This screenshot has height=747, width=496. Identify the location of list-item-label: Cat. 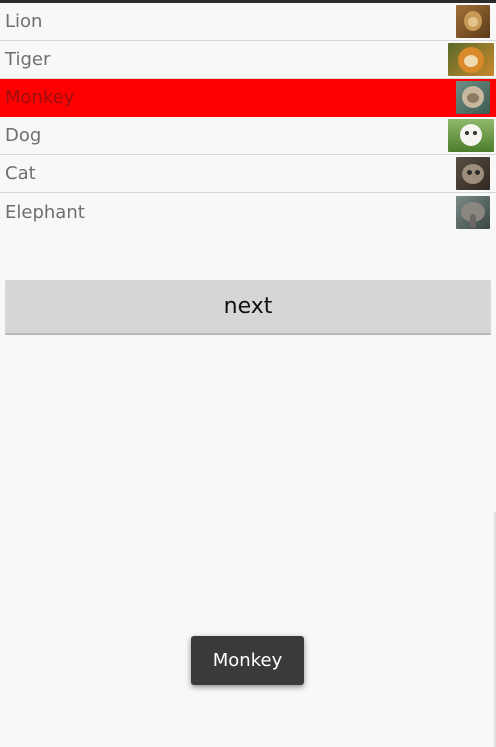
(20, 173).